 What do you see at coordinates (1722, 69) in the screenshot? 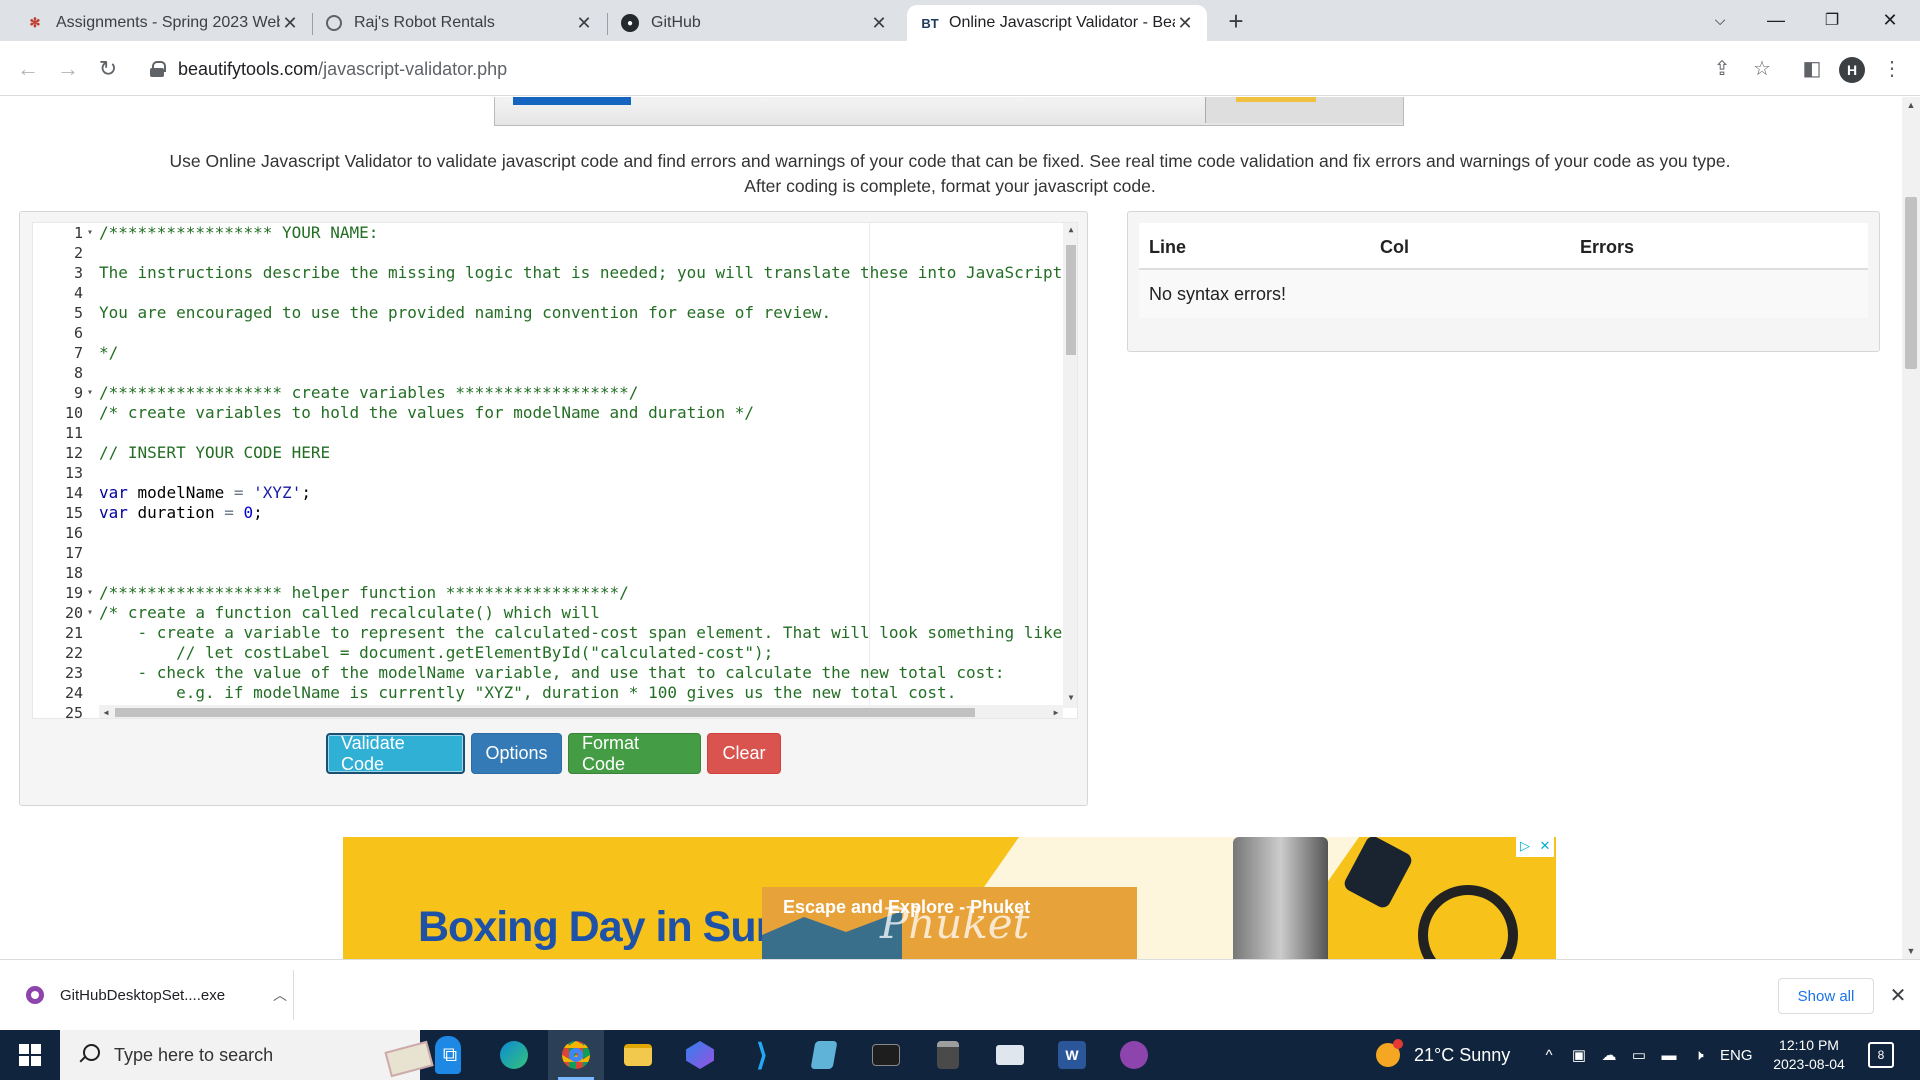
I see `share-icon: ⇪` at bounding box center [1722, 69].